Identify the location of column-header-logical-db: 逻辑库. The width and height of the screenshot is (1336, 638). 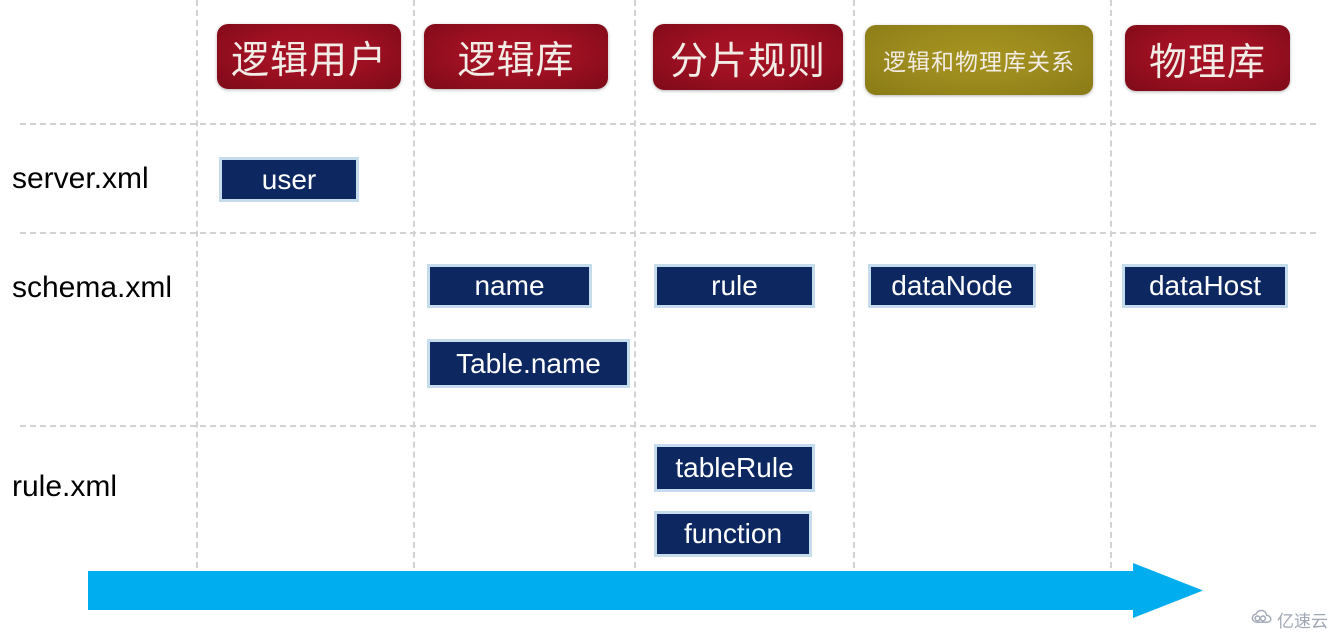
(516, 56).